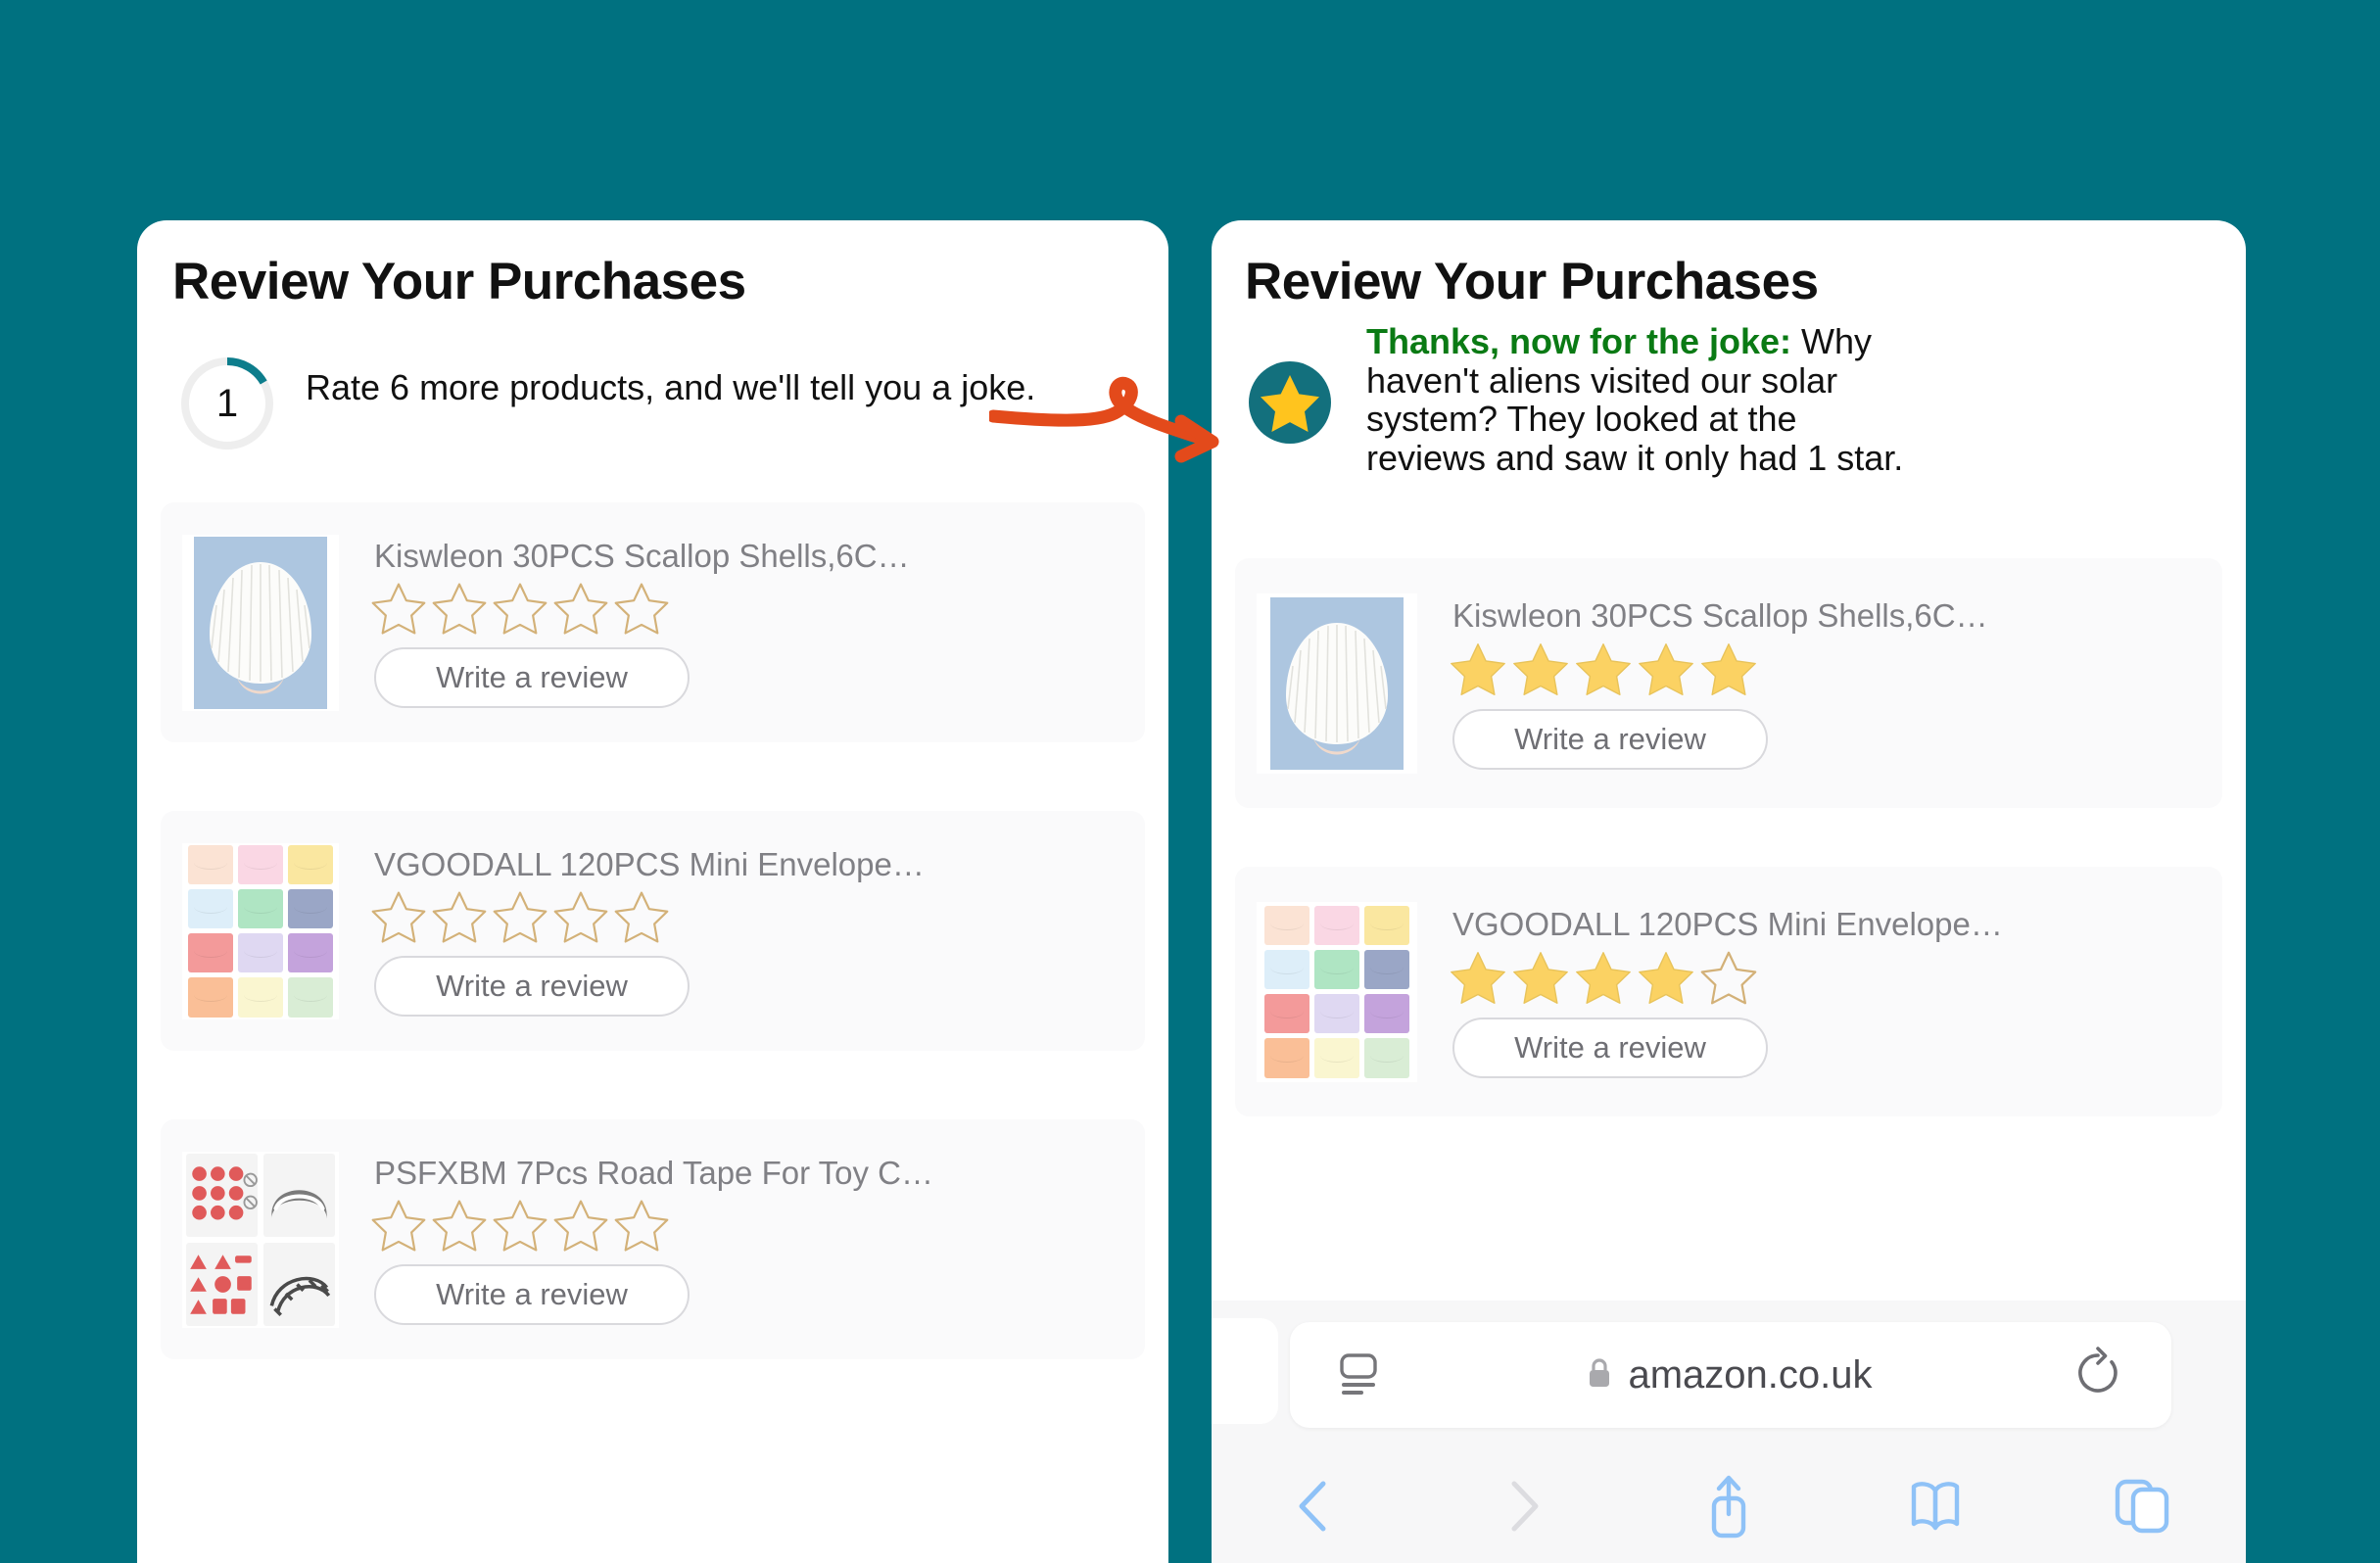 This screenshot has width=2380, height=1563. Describe the element at coordinates (1245, 1371) in the screenshot. I see `adjacent-tab-peek` at that location.